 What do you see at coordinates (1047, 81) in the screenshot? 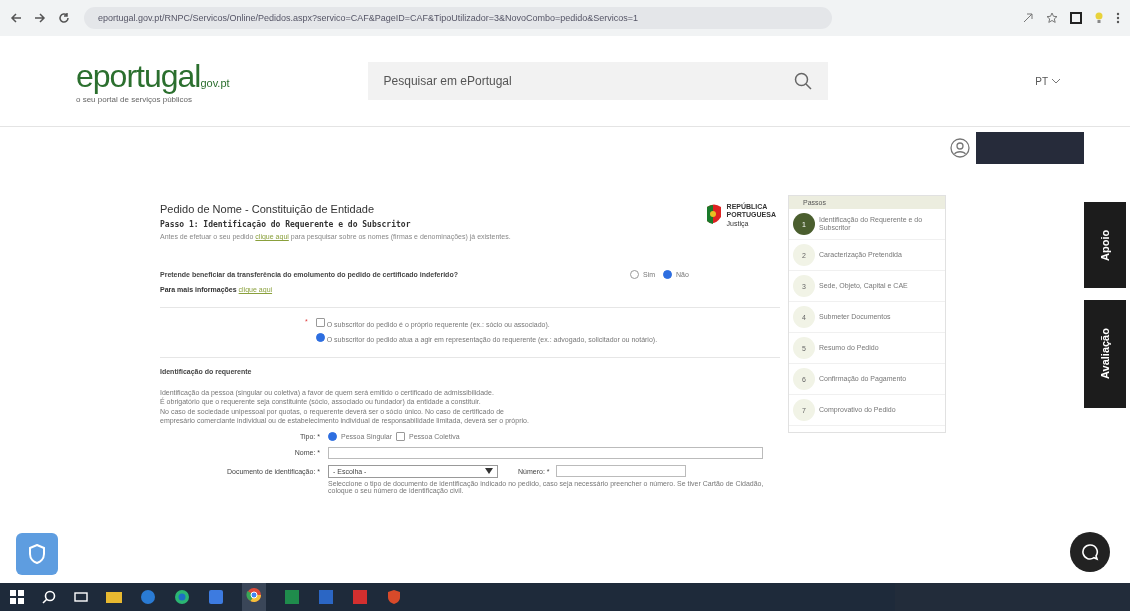
I see `language-selector: PT` at bounding box center [1047, 81].